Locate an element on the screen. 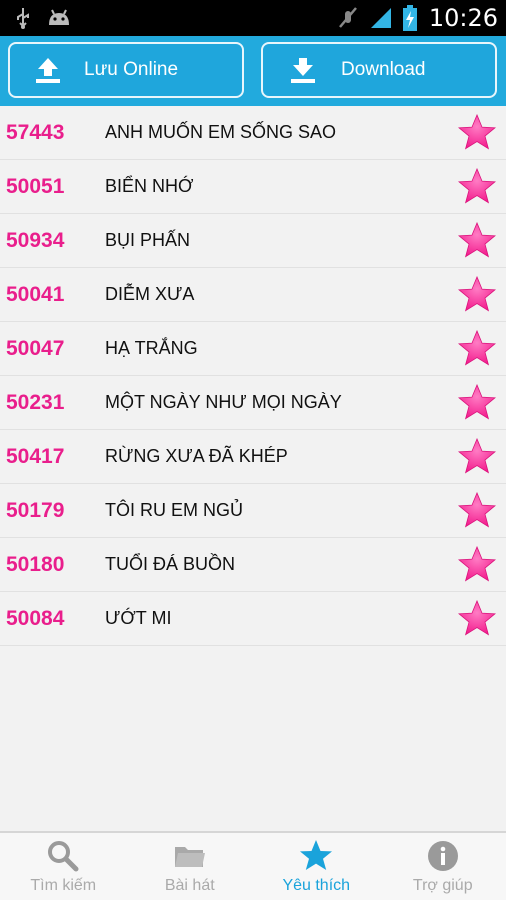  tab-favorites: Yêu thích is located at coordinates (316, 866).